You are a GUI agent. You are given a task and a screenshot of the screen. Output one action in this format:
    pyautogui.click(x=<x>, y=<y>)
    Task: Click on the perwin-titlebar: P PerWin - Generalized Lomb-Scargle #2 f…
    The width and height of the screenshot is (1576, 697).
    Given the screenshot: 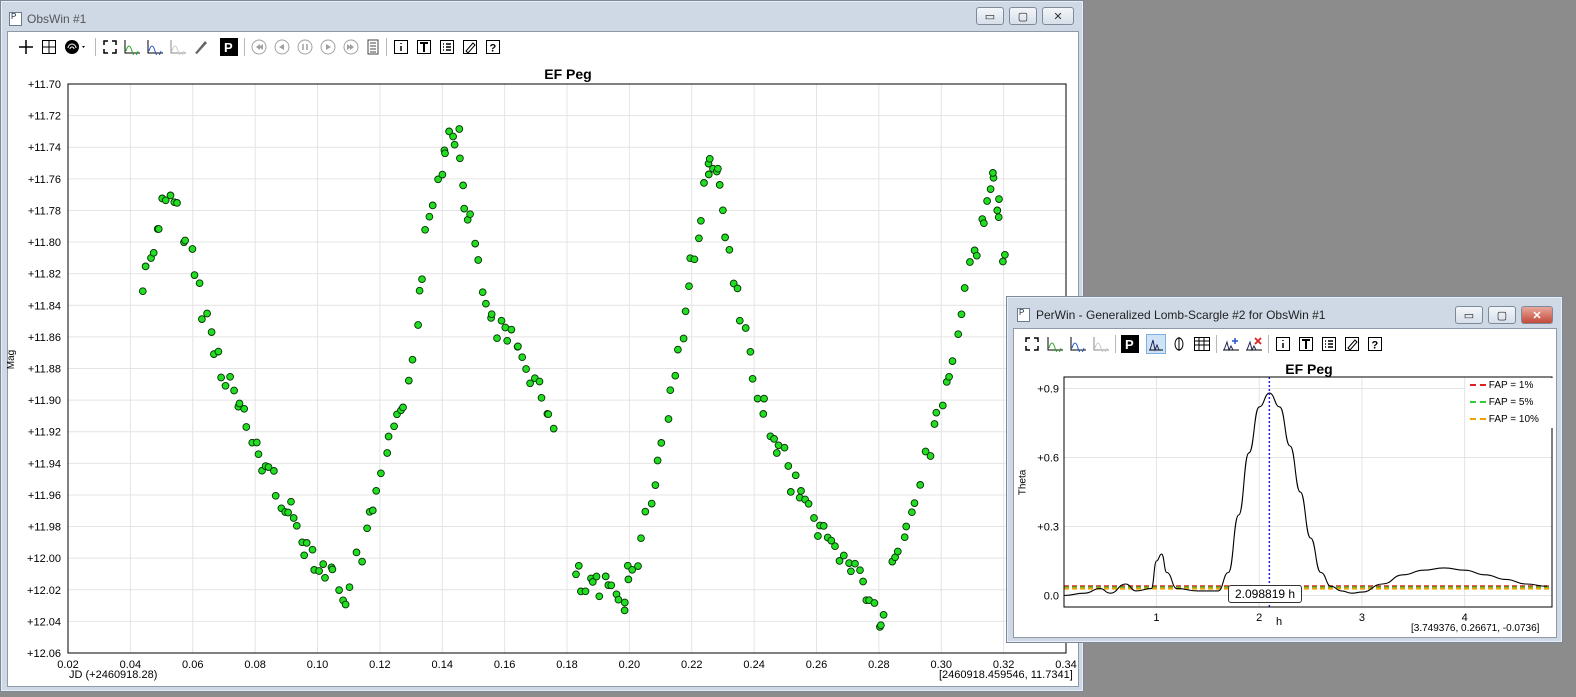 What is the action you would take?
    pyautogui.click(x=1284, y=312)
    